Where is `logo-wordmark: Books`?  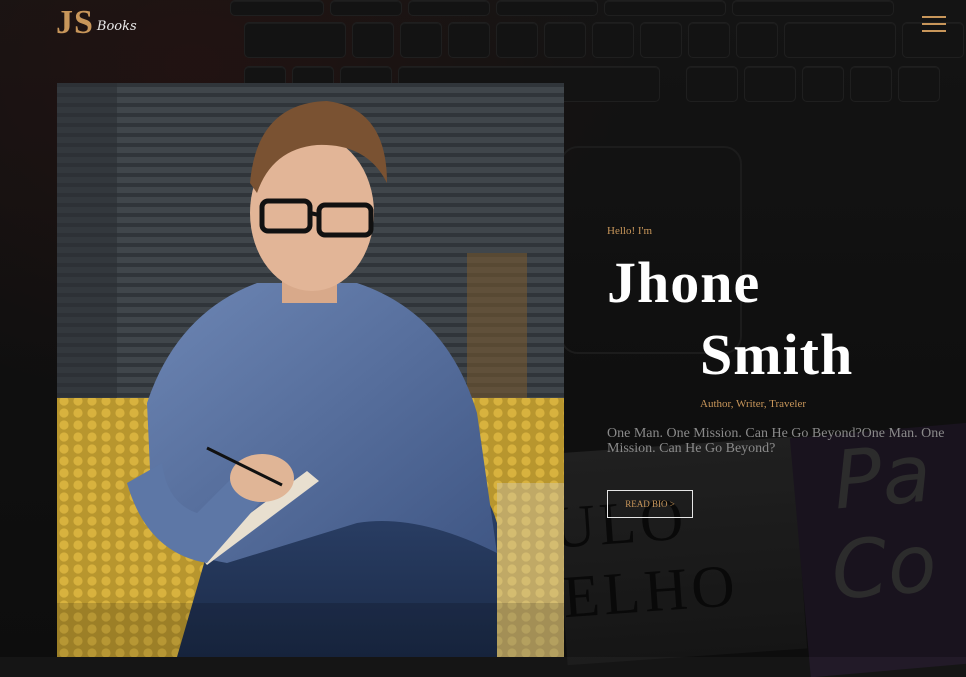
logo-wordmark: Books is located at coordinates (116, 26).